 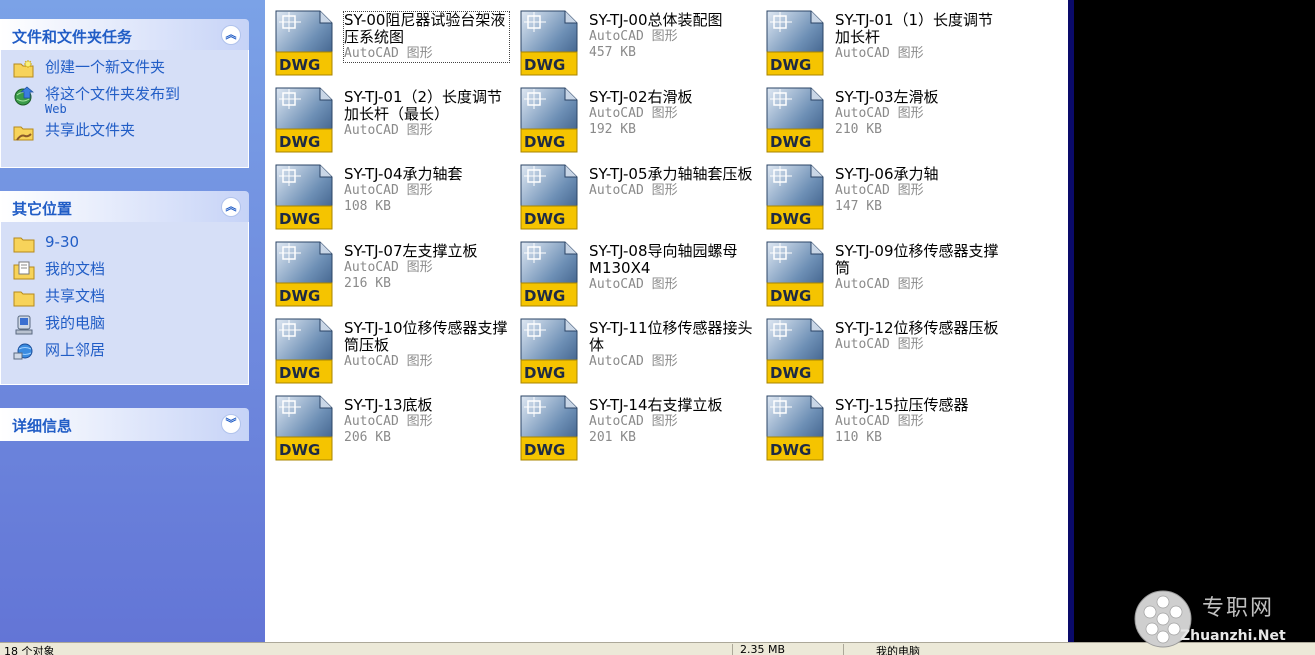 I want to click on group-header-other-places: 其它位置 ︽, so click(x=124, y=206).